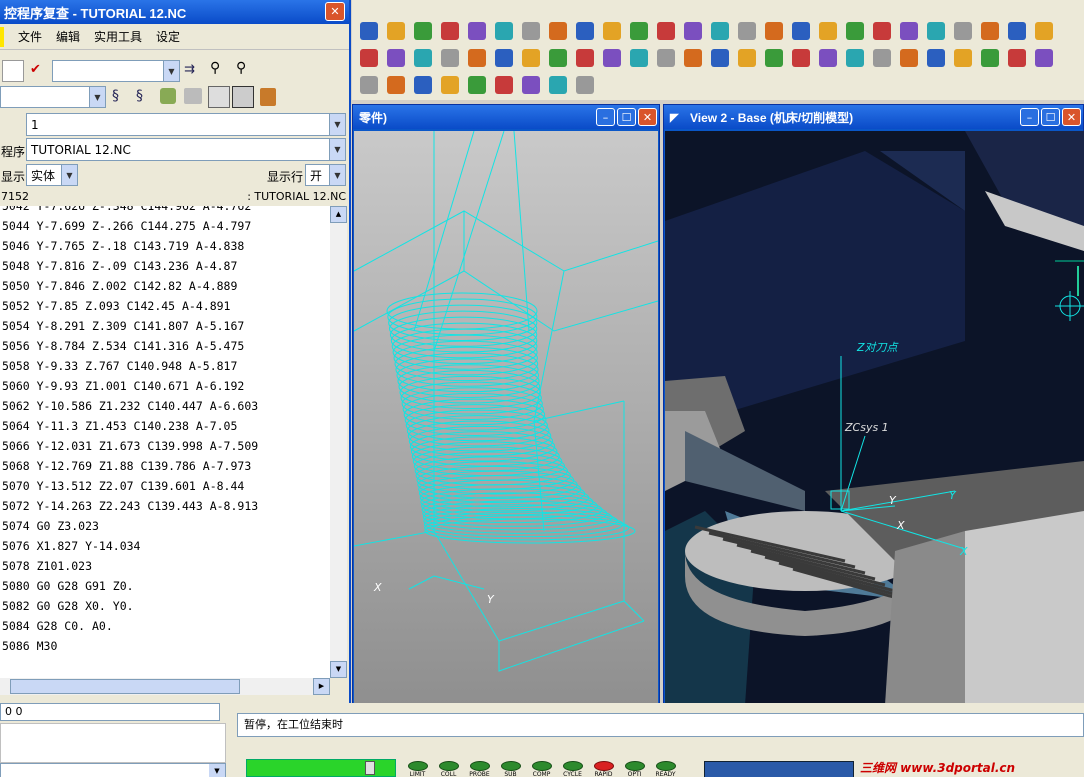 The width and height of the screenshot is (1084, 777). I want to click on code-line: 5068 Y-12.769 Z1.88 C139.786 A-7.973, so click(165, 466).